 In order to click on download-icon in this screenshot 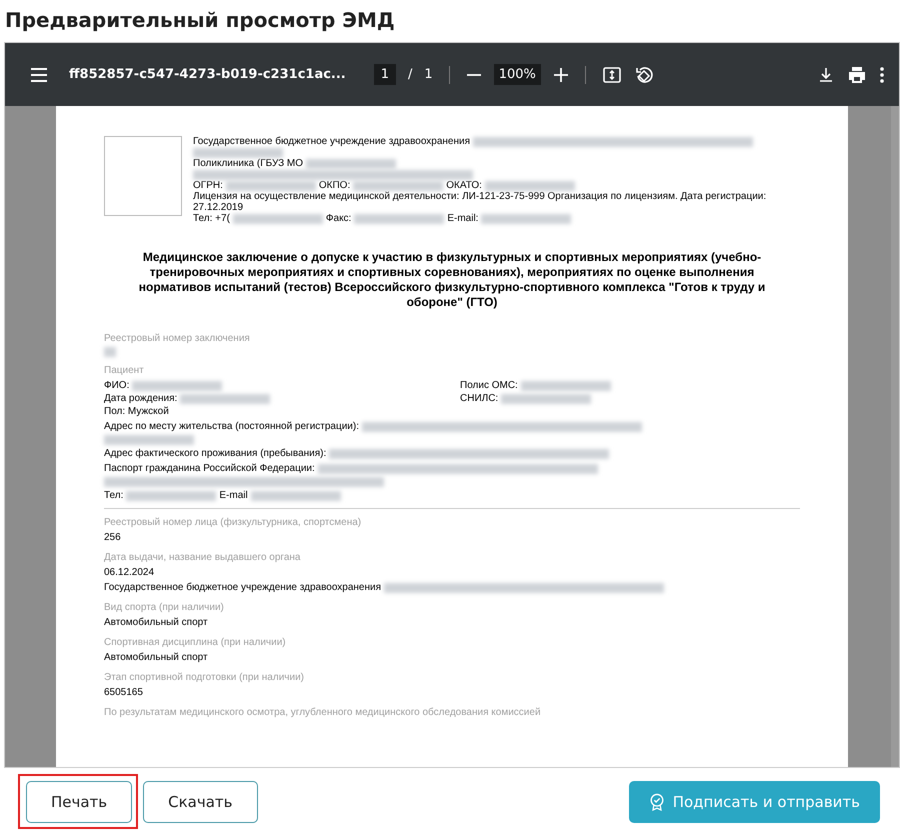, I will do `click(826, 75)`.